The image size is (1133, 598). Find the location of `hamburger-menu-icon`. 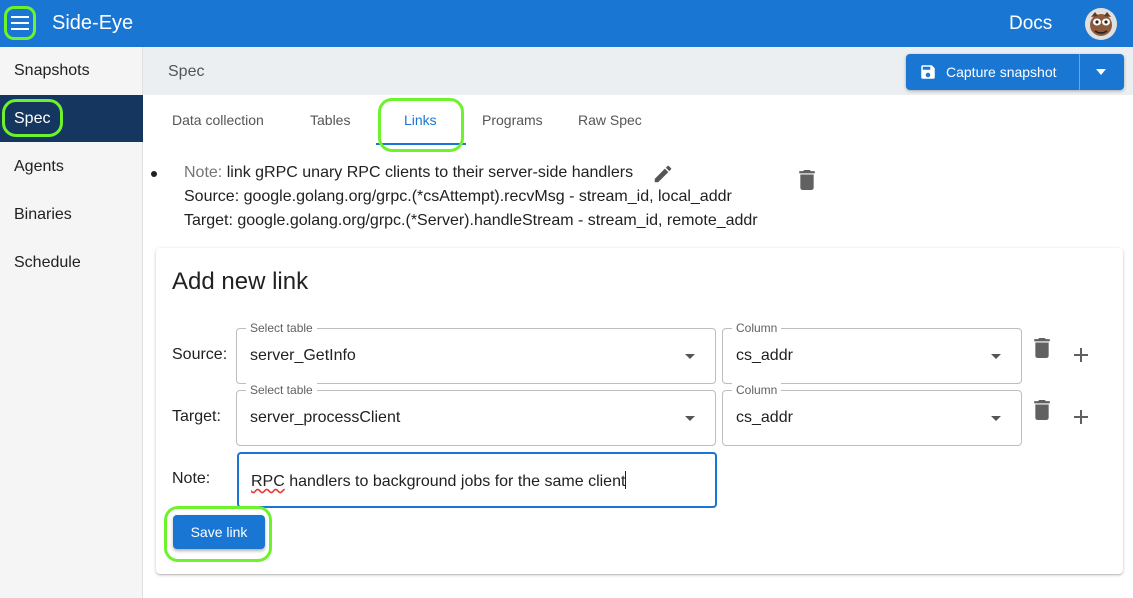

hamburger-menu-icon is located at coordinates (20, 23).